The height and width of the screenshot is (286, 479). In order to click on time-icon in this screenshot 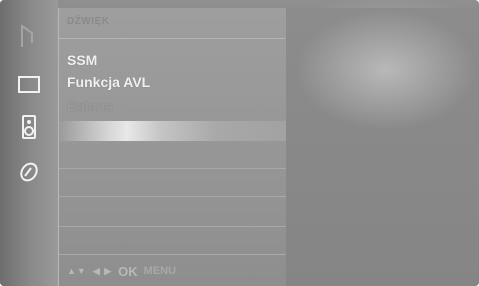, I will do `click(29, 172)`.